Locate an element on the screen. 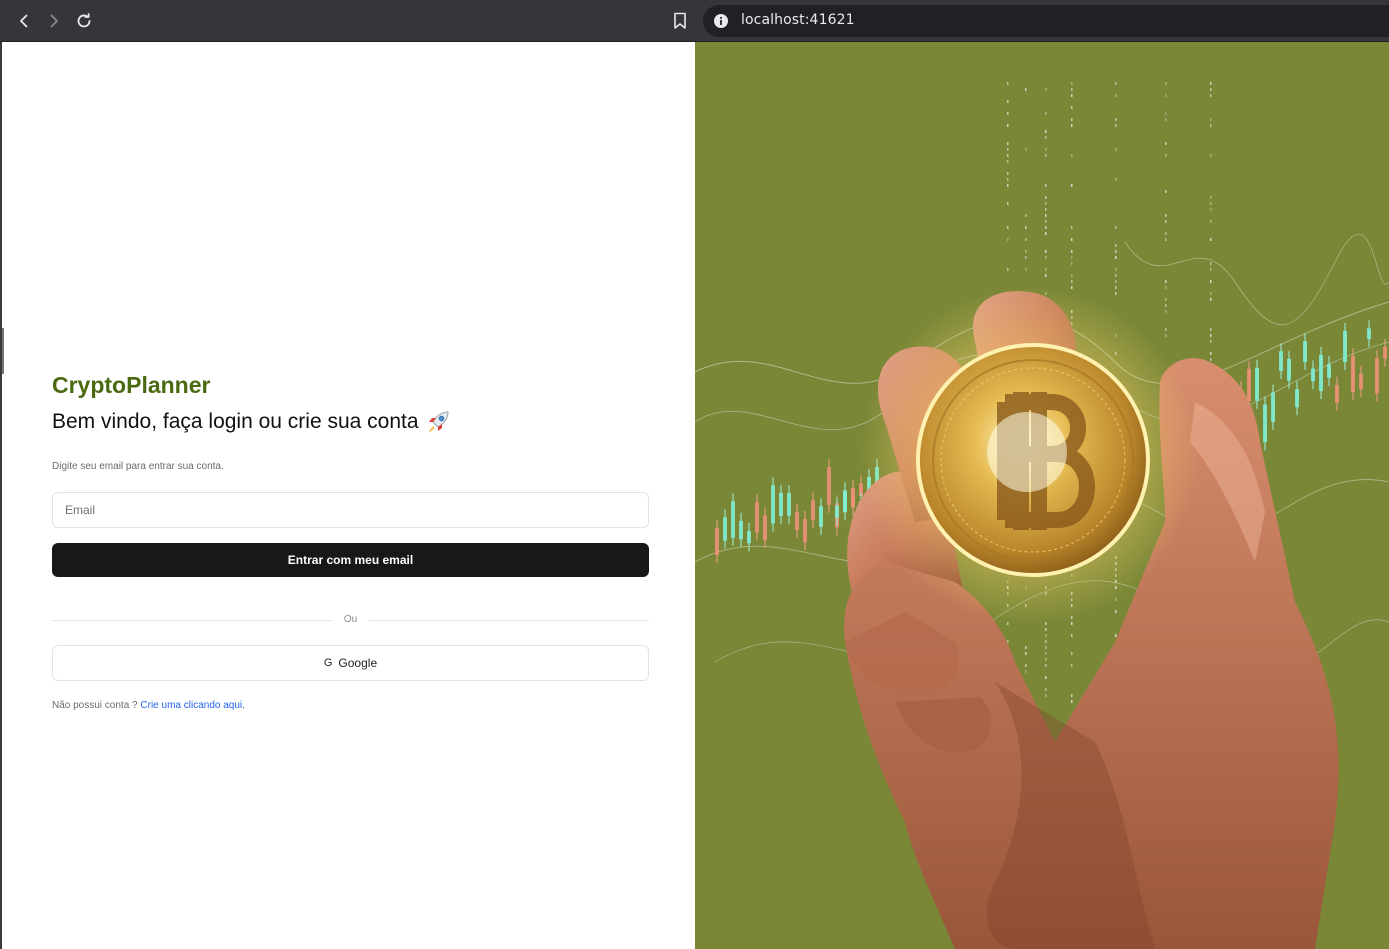 The height and width of the screenshot is (949, 1389). rocket-icon is located at coordinates (438, 422).